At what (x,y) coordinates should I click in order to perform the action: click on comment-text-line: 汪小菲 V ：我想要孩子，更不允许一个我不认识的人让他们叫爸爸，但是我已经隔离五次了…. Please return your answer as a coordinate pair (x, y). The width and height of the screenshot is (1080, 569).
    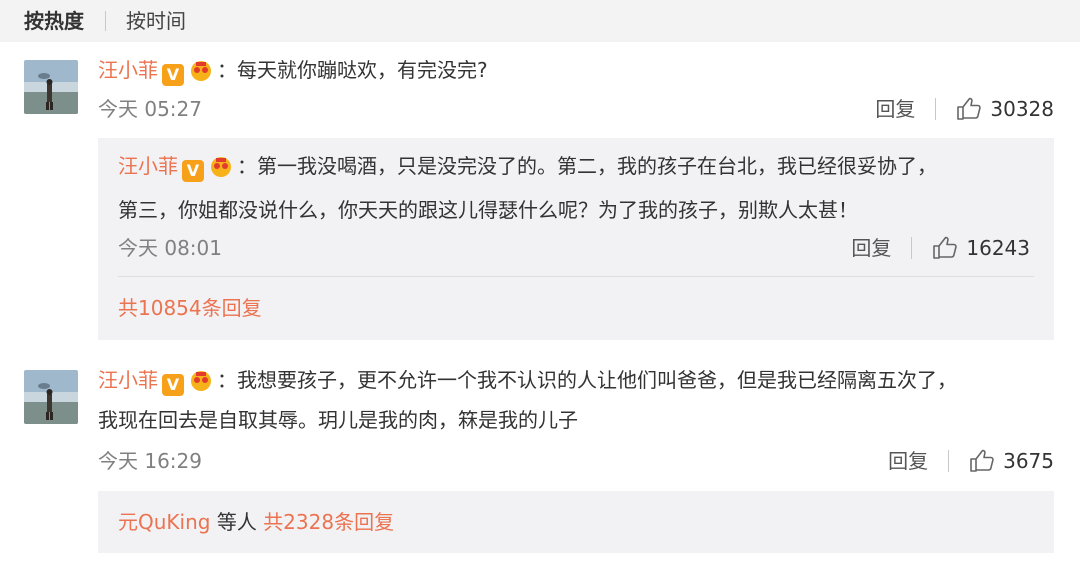
    Looking at the image, I should click on (577, 381).